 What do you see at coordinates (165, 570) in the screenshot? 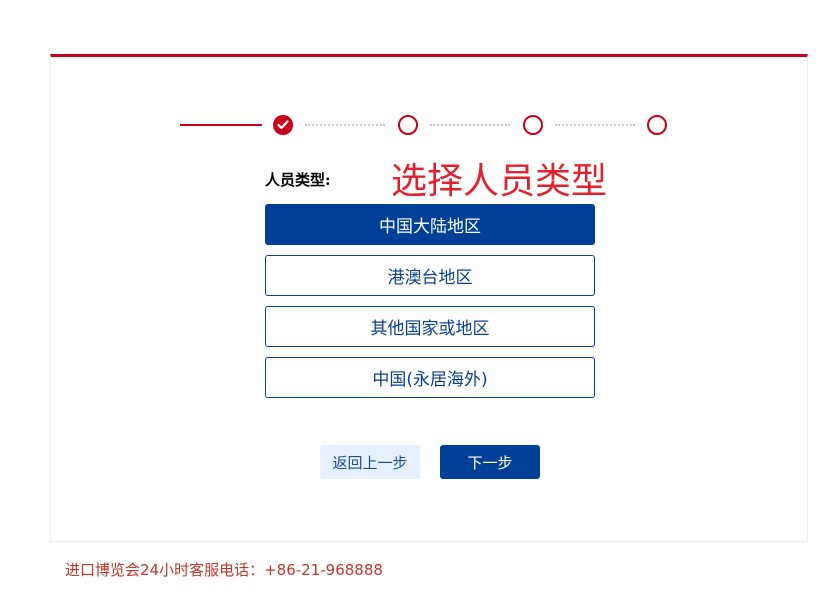
I see `hotline-label: 进口博览会24小时客服电话：` at bounding box center [165, 570].